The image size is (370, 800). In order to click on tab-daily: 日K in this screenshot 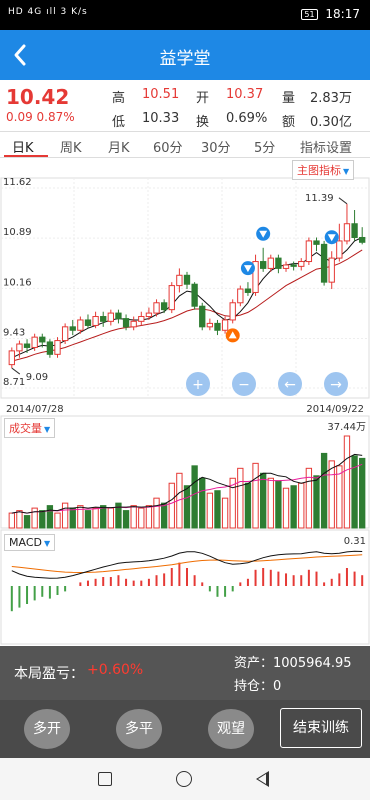, I will do `click(23, 146)`.